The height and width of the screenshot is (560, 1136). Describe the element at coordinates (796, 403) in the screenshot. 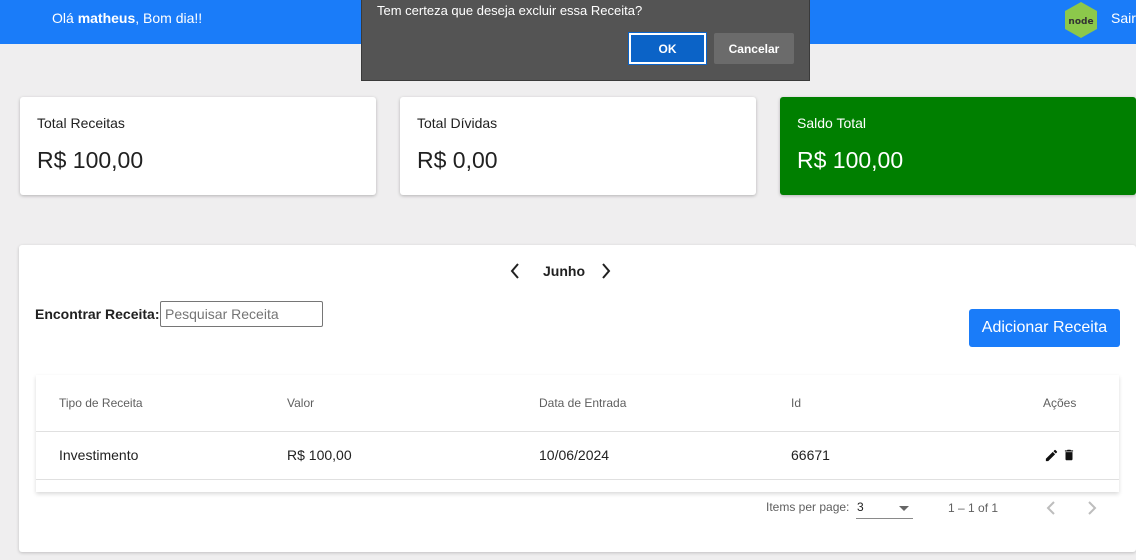

I see `column-header: Id` at that location.